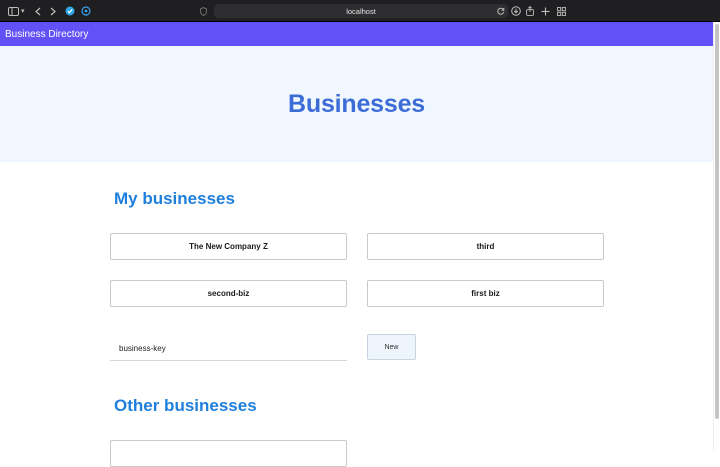 The height and width of the screenshot is (467, 720). I want to click on business-name: second-biz, so click(228, 293).